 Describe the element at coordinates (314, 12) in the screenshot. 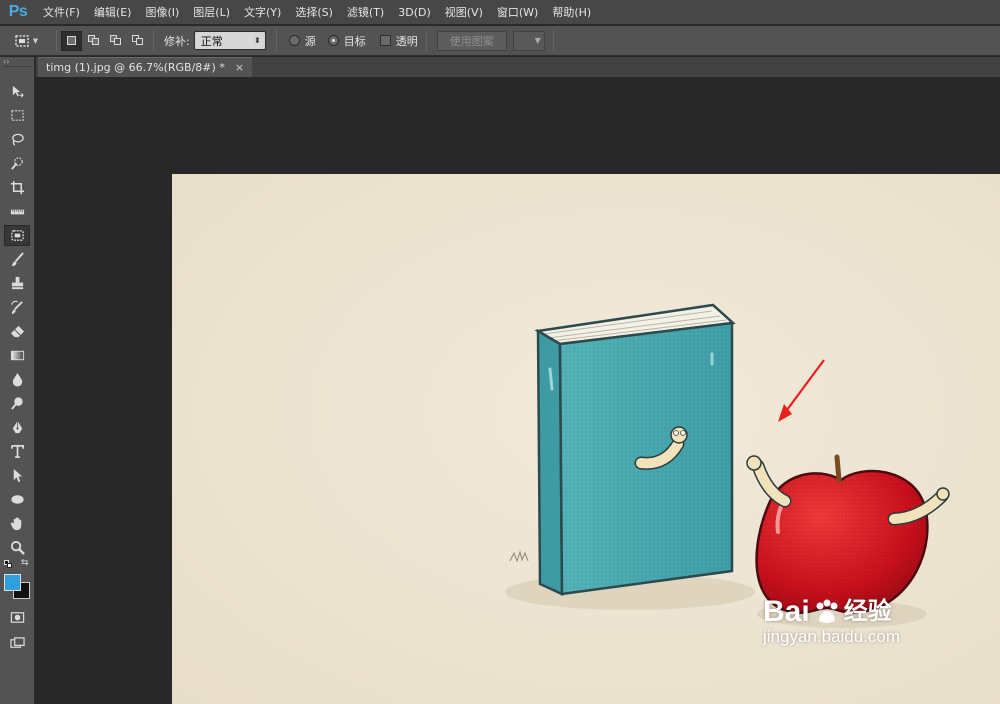

I see `menu-select: 选择(S)` at that location.